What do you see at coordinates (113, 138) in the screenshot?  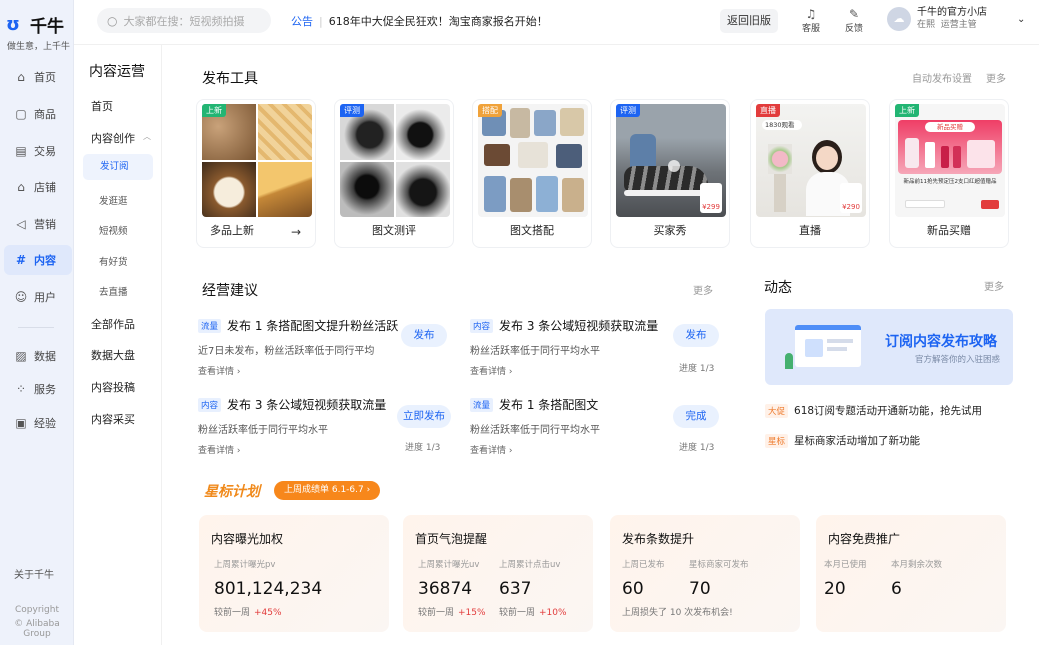 I see `sidebar-item-create: 内容创作` at bounding box center [113, 138].